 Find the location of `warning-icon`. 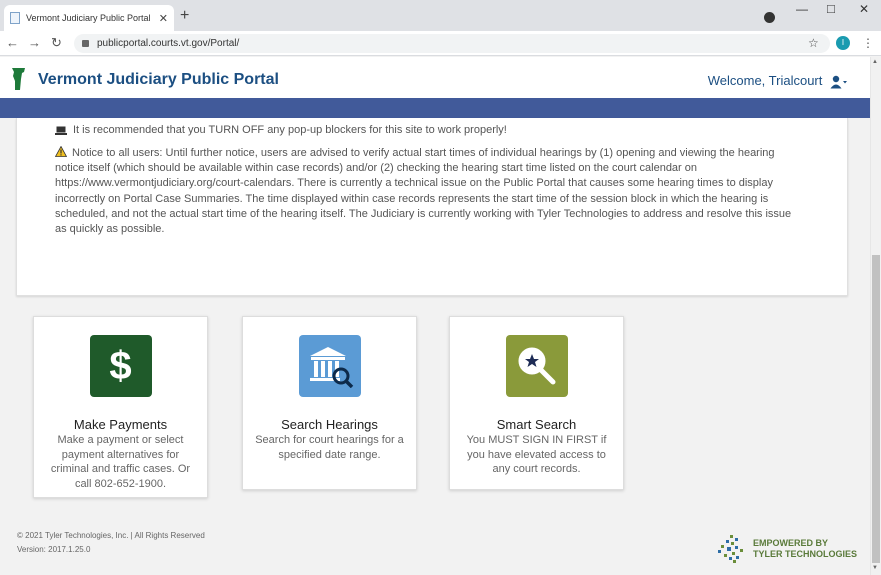

warning-icon is located at coordinates (61, 151).